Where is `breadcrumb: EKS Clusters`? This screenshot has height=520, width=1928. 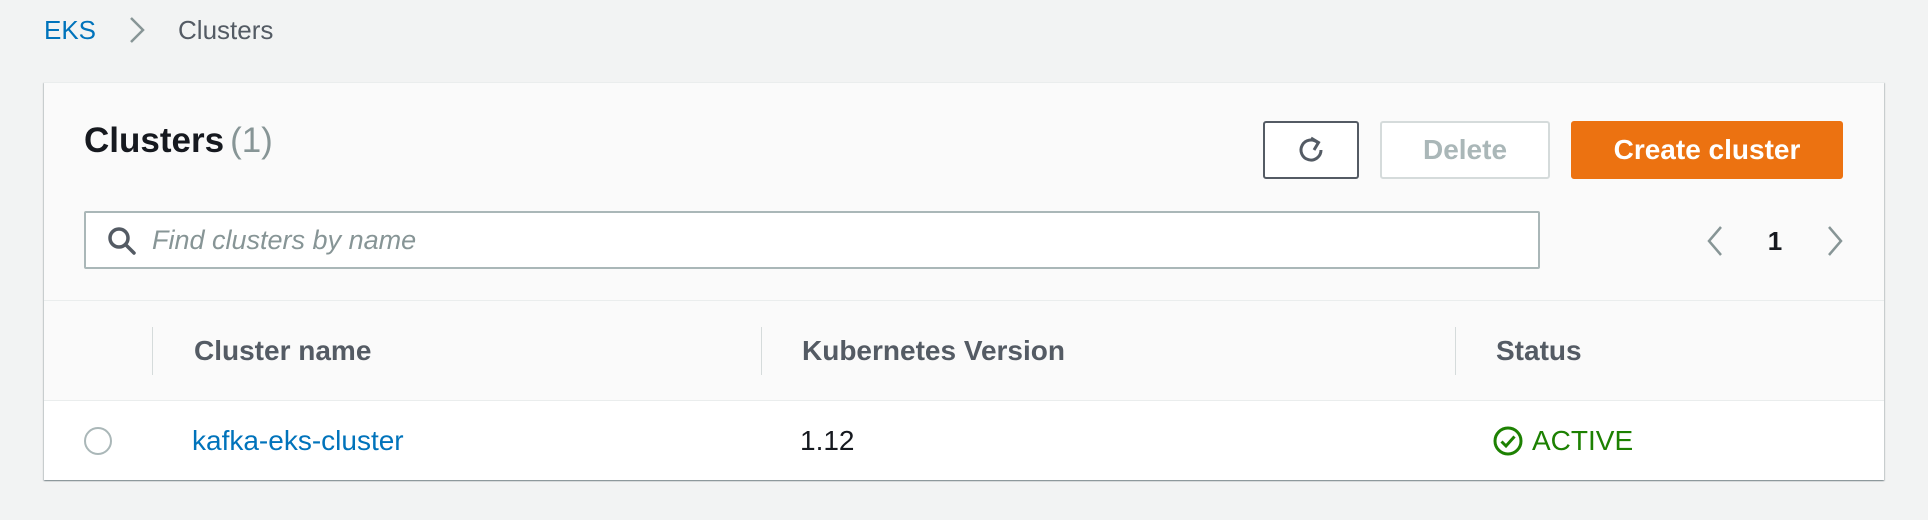 breadcrumb: EKS Clusters is located at coordinates (158, 30).